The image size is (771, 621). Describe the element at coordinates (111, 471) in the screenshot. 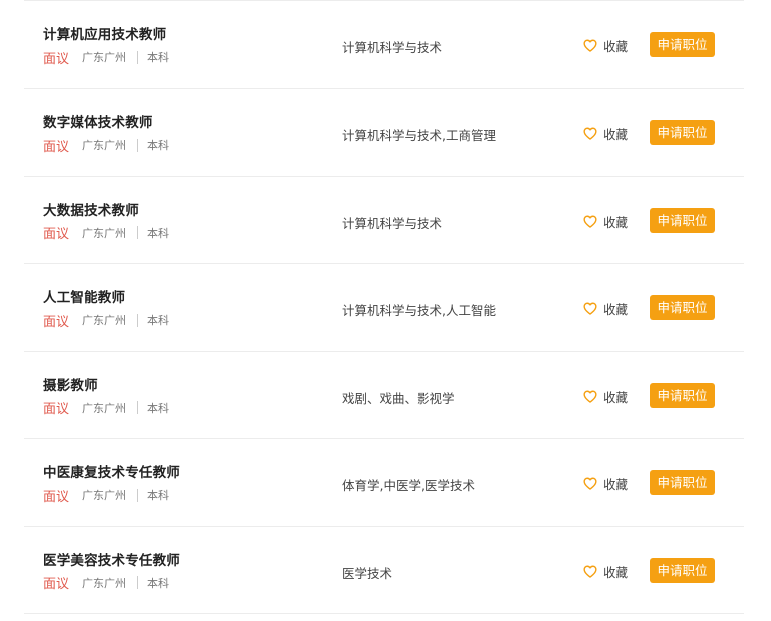

I see `job-title: 中医康复技术专任教师` at that location.